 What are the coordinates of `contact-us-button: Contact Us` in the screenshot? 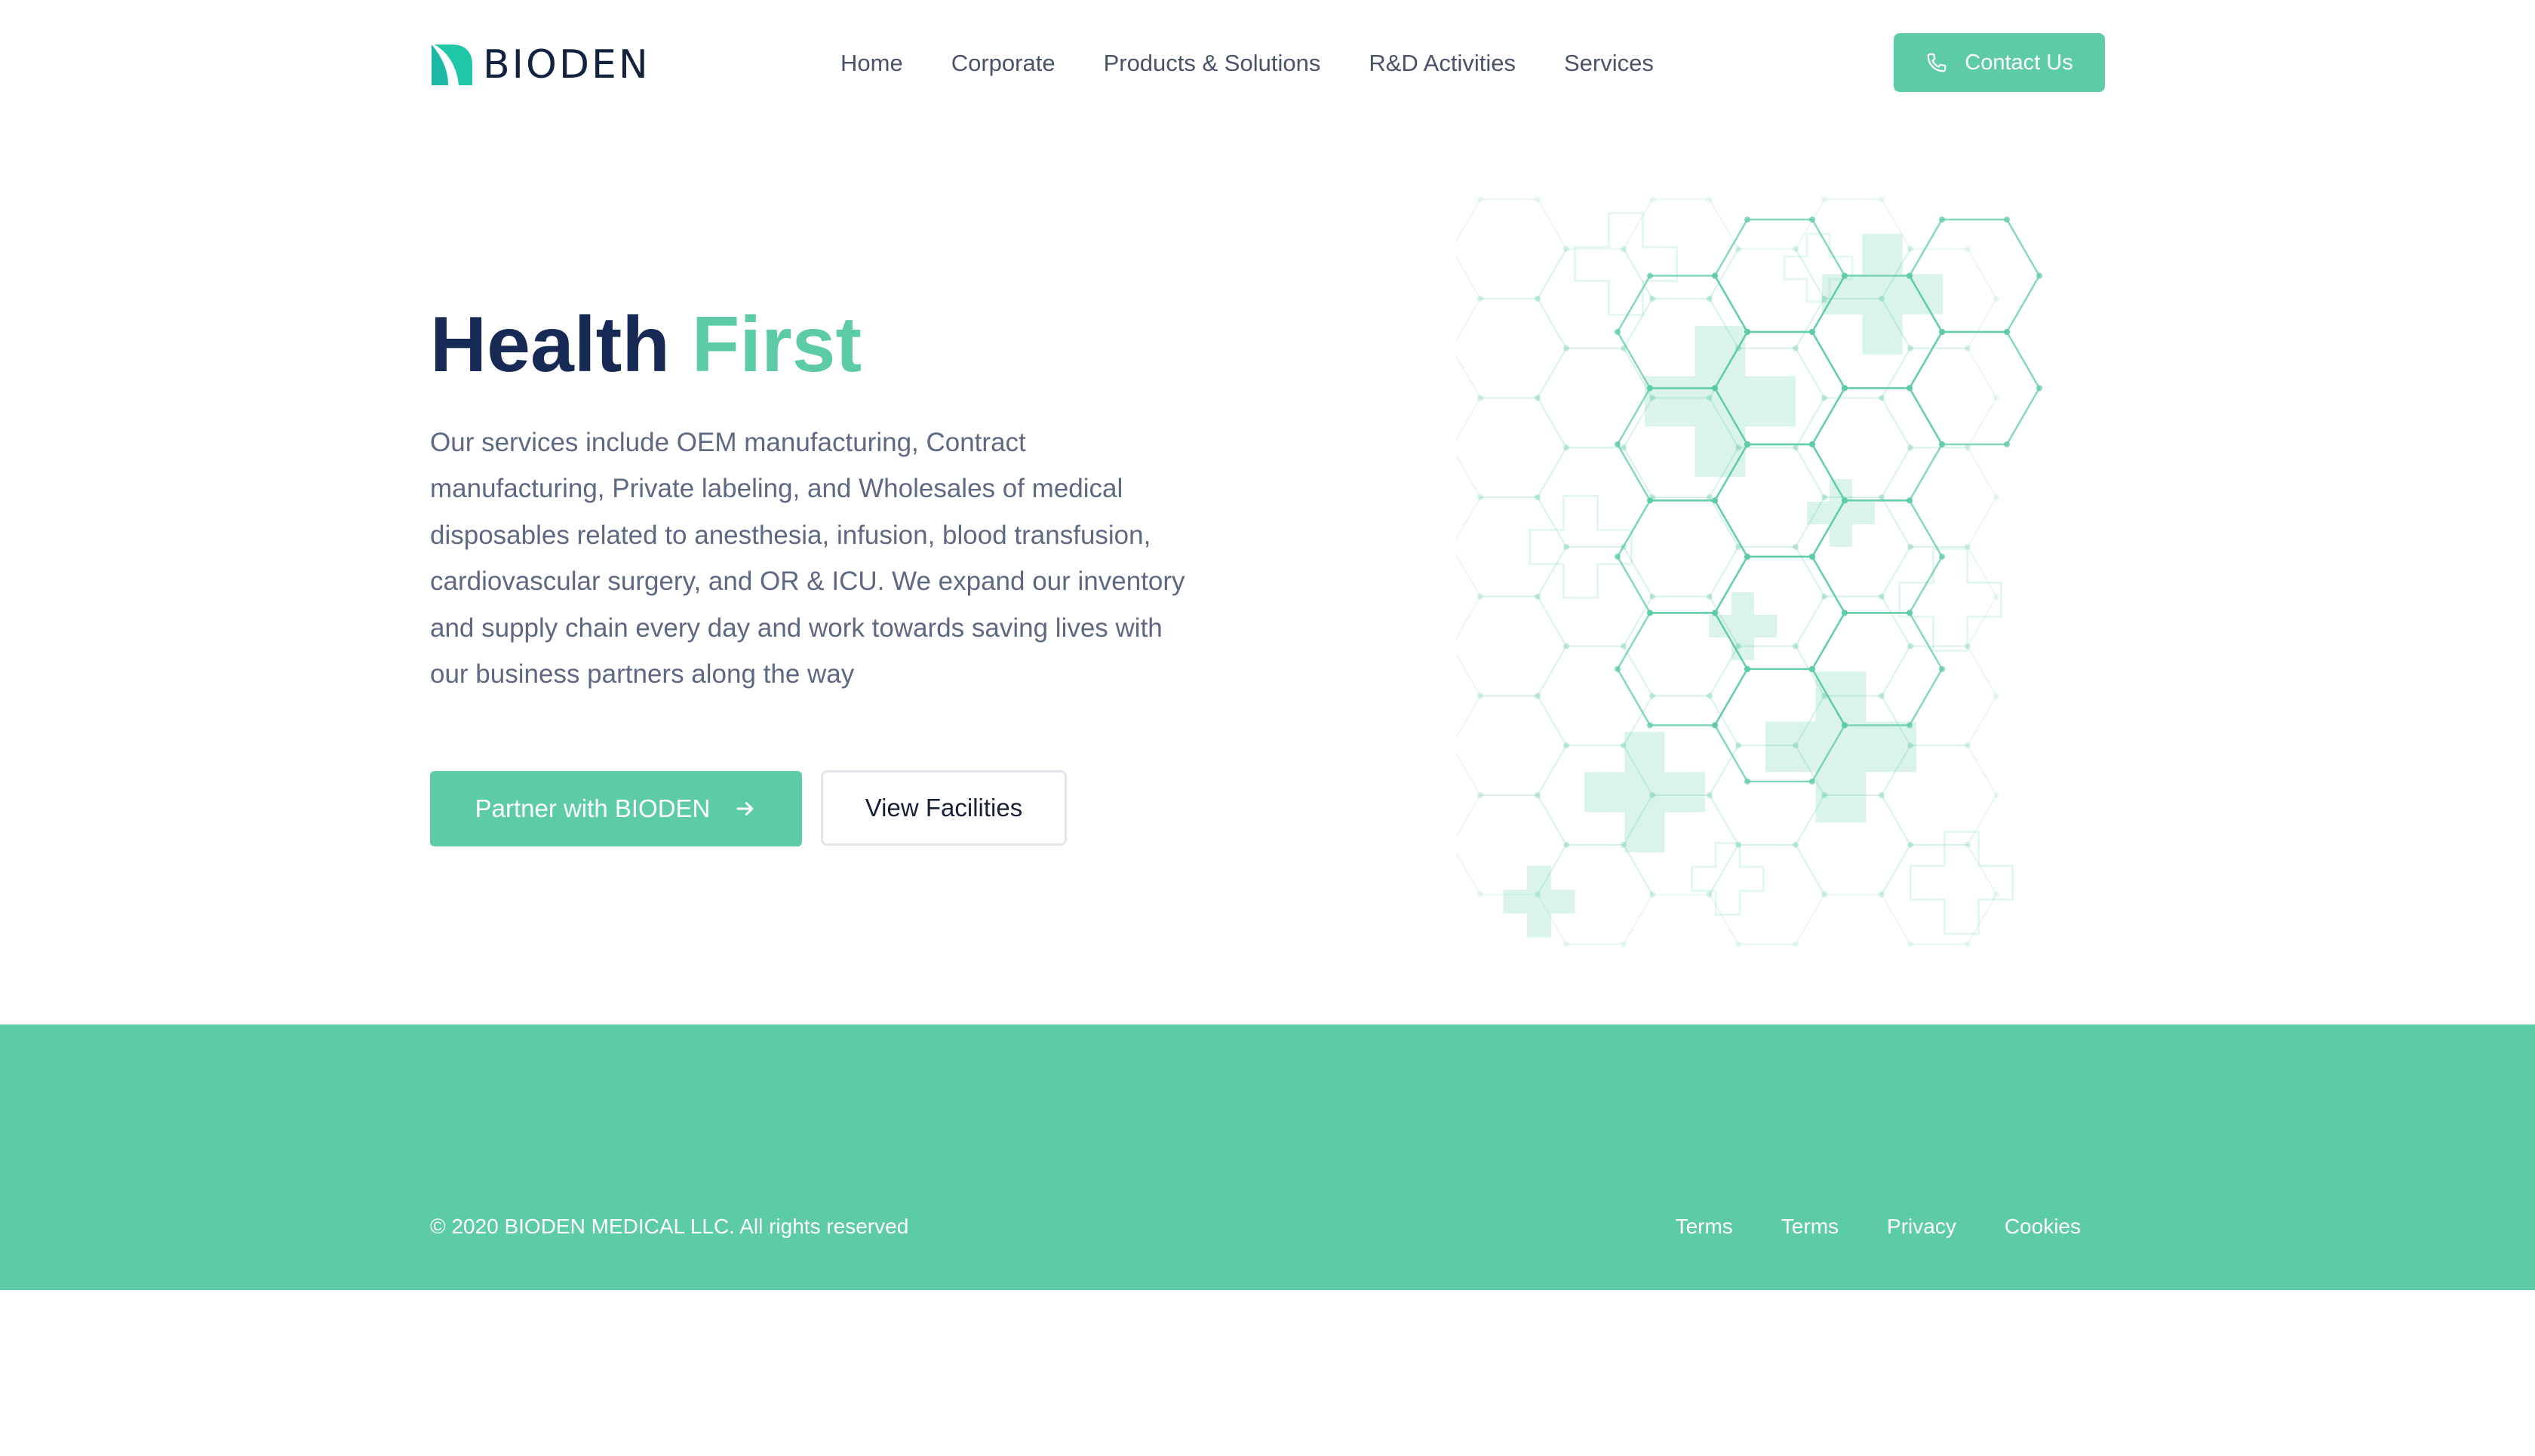 It's located at (2000, 62).